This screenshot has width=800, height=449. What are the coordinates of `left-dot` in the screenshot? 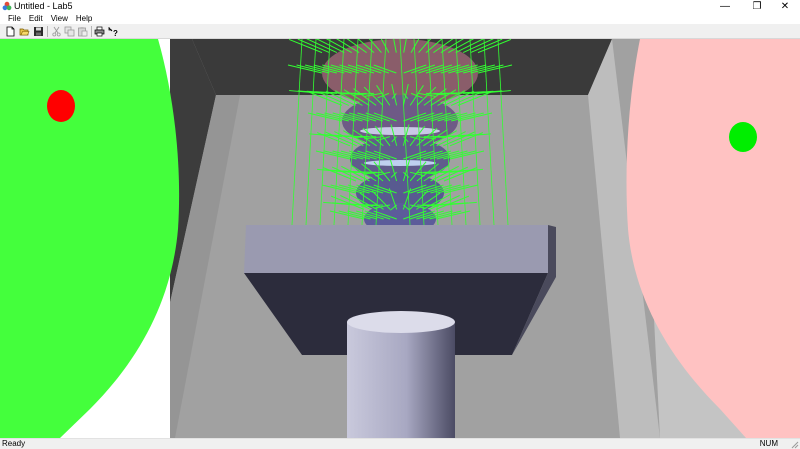 It's located at (61, 106).